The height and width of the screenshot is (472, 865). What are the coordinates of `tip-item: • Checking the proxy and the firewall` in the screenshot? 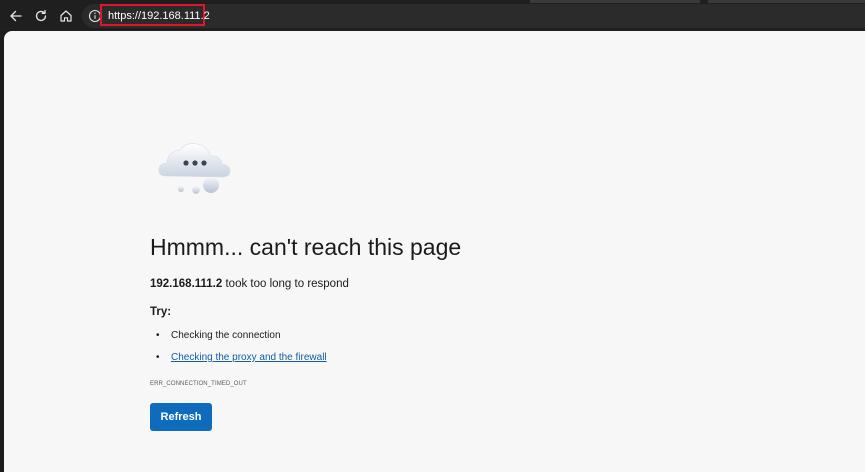 It's located at (241, 358).